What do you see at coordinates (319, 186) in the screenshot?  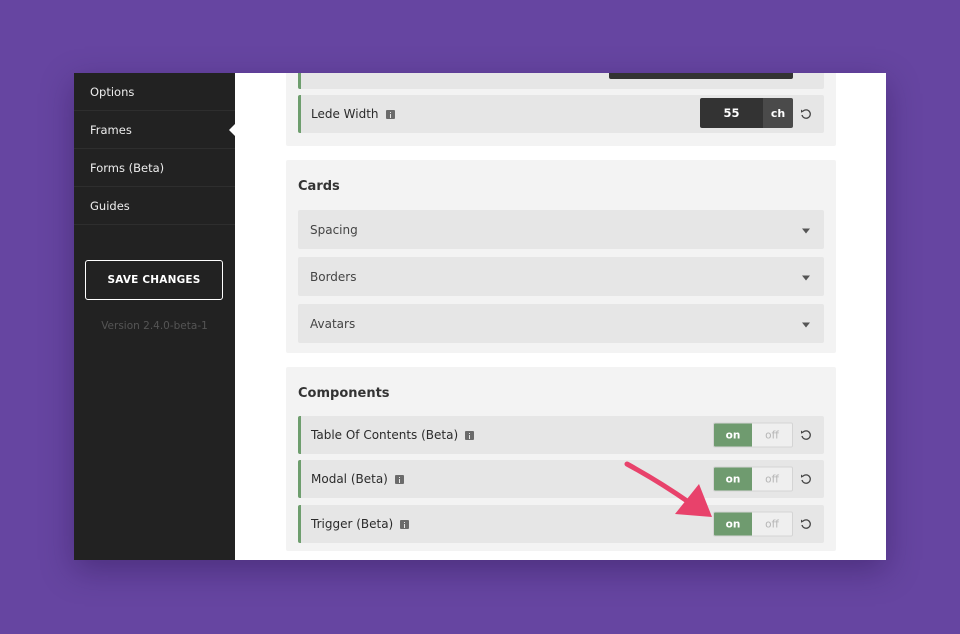 I see `cards-title: Cards` at bounding box center [319, 186].